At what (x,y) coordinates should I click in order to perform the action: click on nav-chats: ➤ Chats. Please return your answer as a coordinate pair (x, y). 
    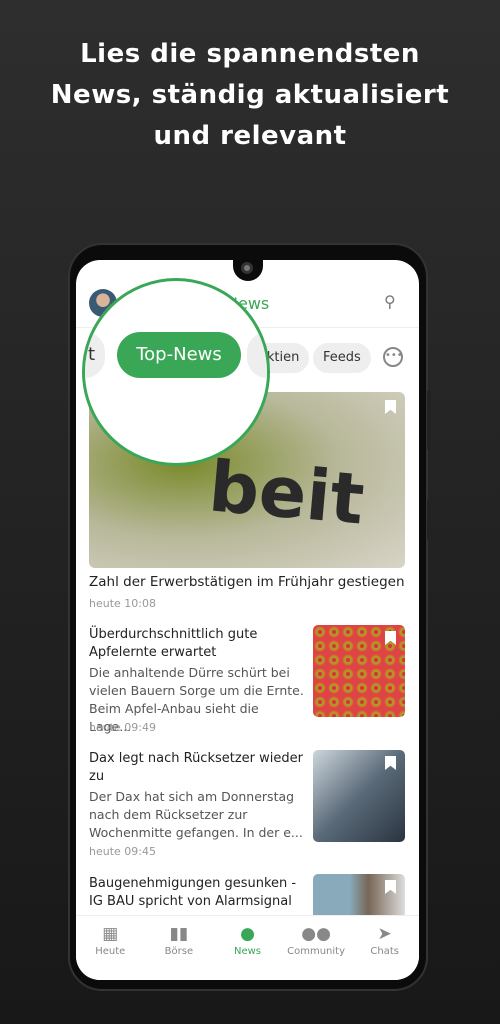
    Looking at the image, I should click on (384, 948).